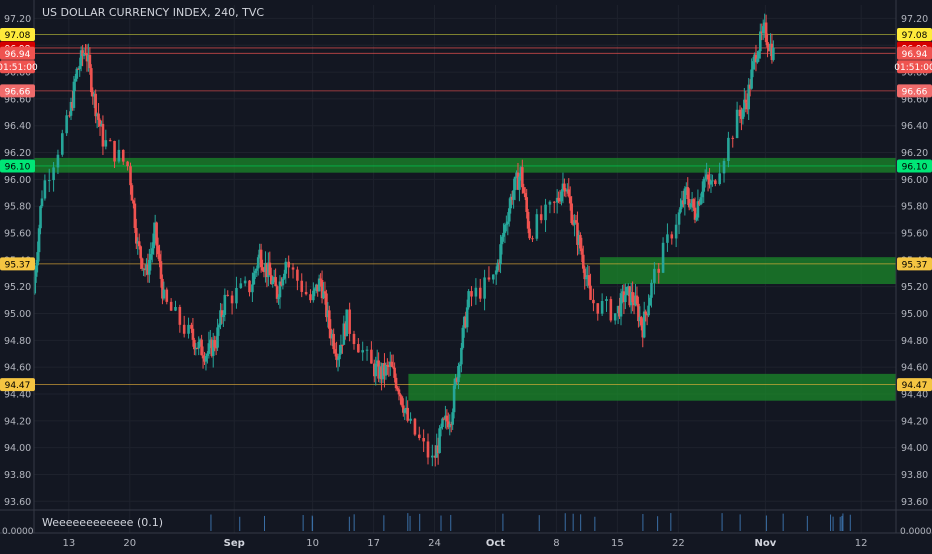 This screenshot has width=932, height=554. Describe the element at coordinates (915, 167) in the screenshot. I see `price-label-right: 96.10` at that location.